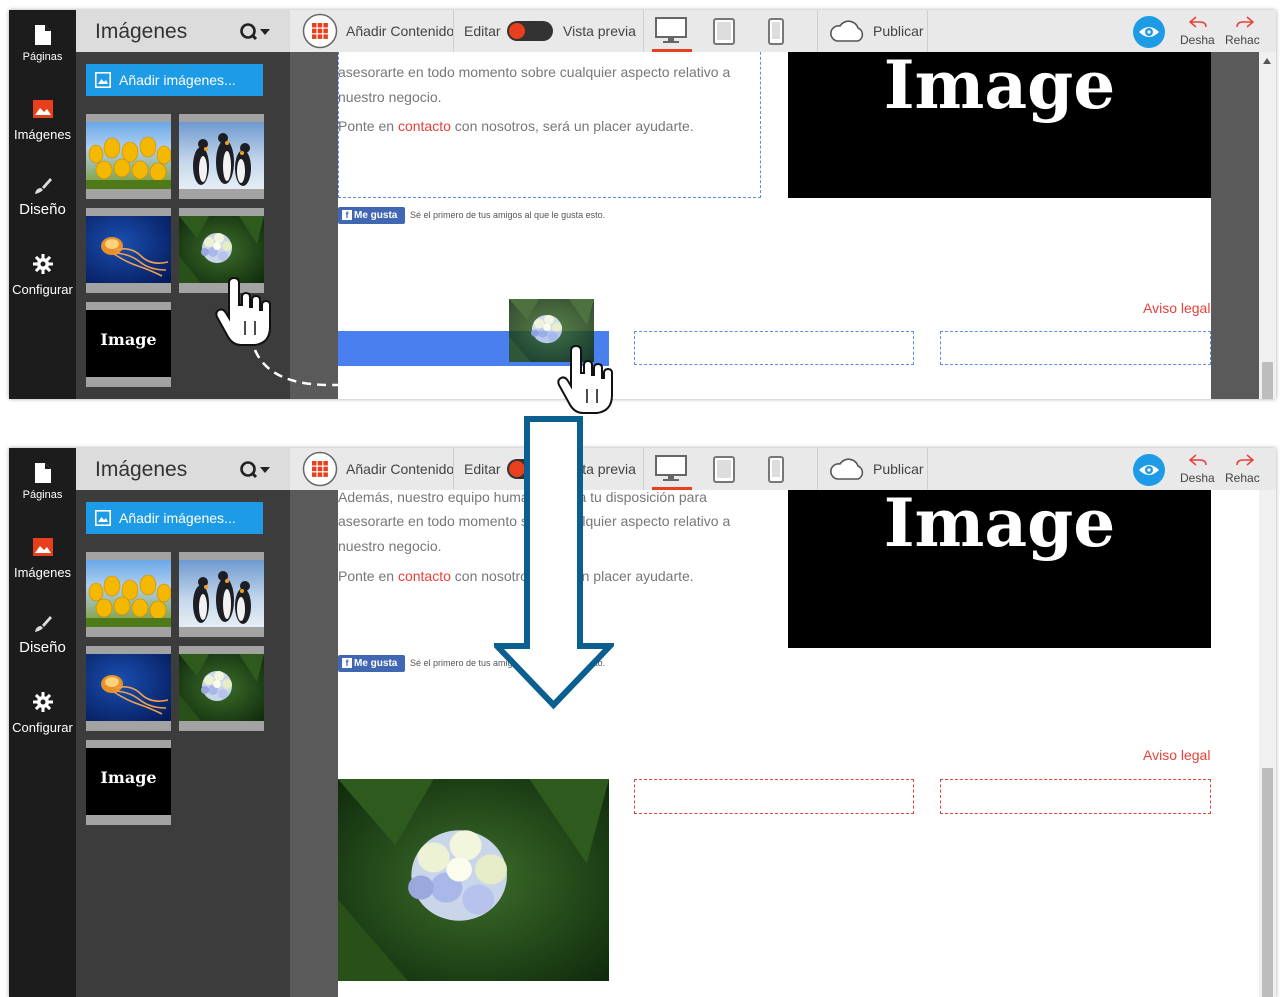  I want to click on thumbnail-jellyfish, so click(128, 688).